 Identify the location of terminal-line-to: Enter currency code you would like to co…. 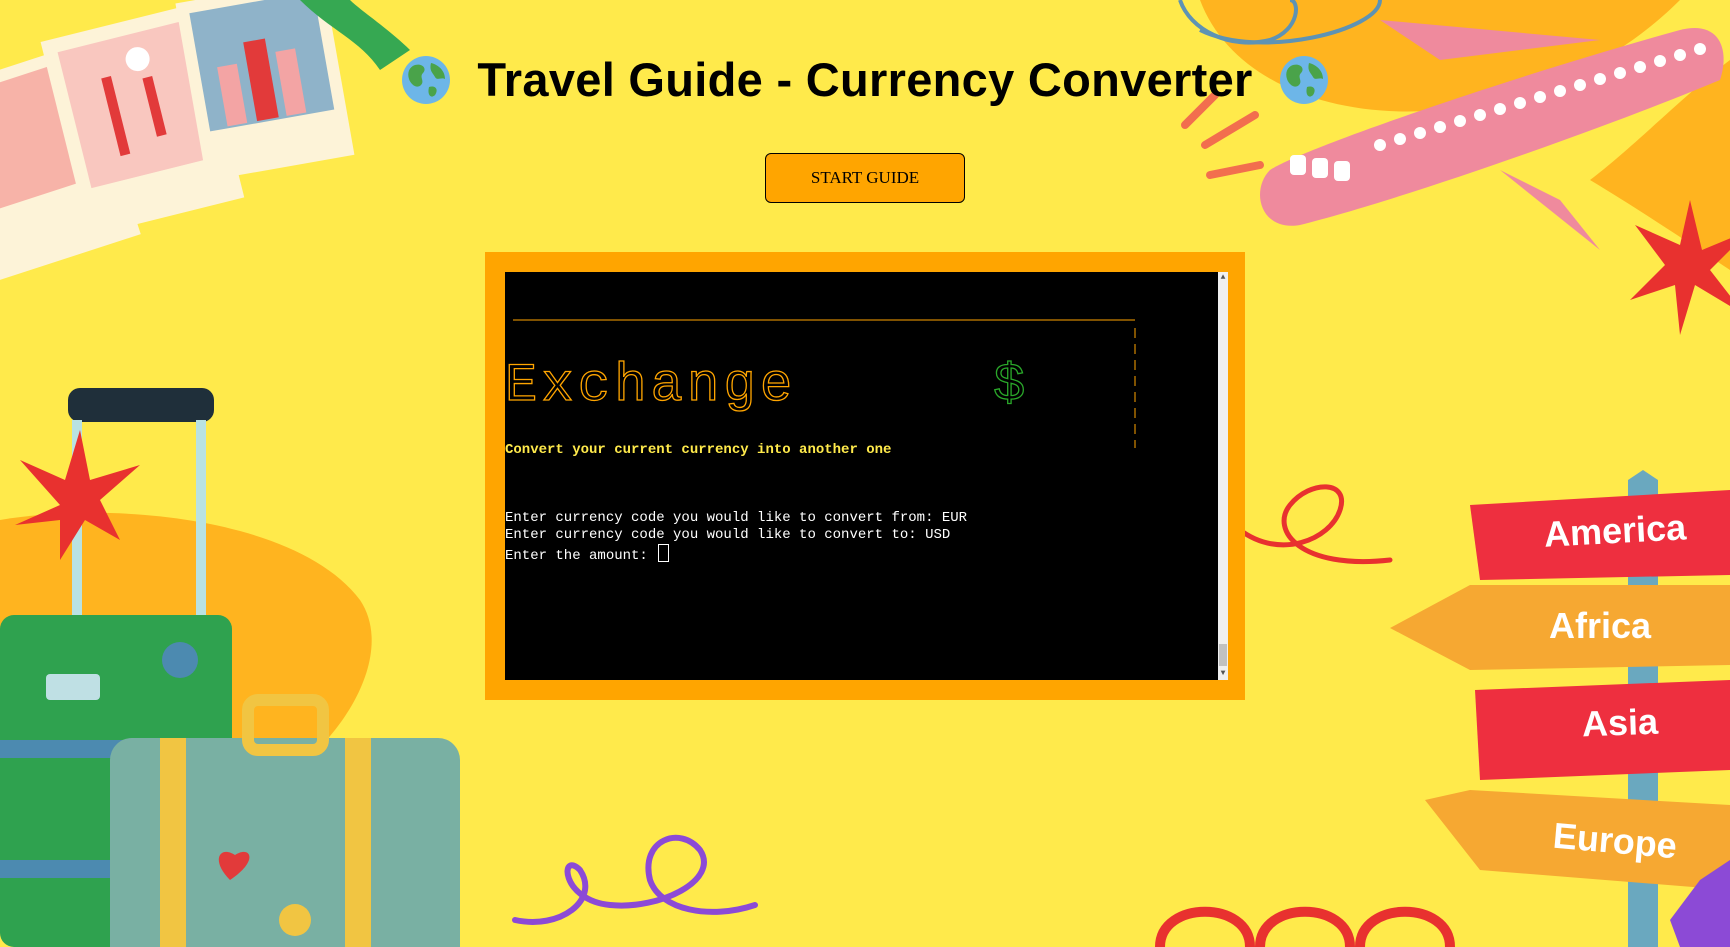
(728, 535).